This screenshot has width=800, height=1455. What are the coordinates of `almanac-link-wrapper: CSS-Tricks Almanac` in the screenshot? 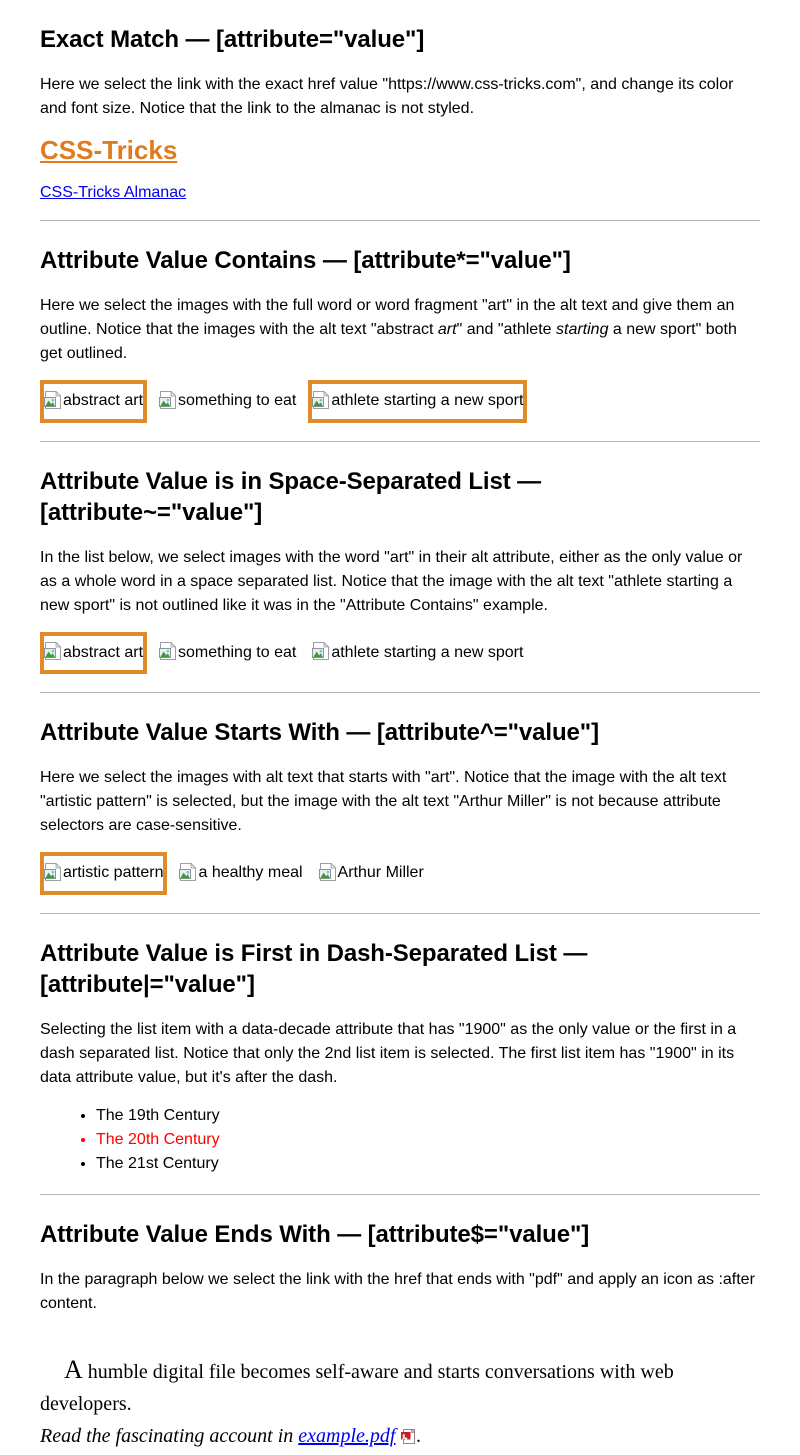 It's located at (400, 193).